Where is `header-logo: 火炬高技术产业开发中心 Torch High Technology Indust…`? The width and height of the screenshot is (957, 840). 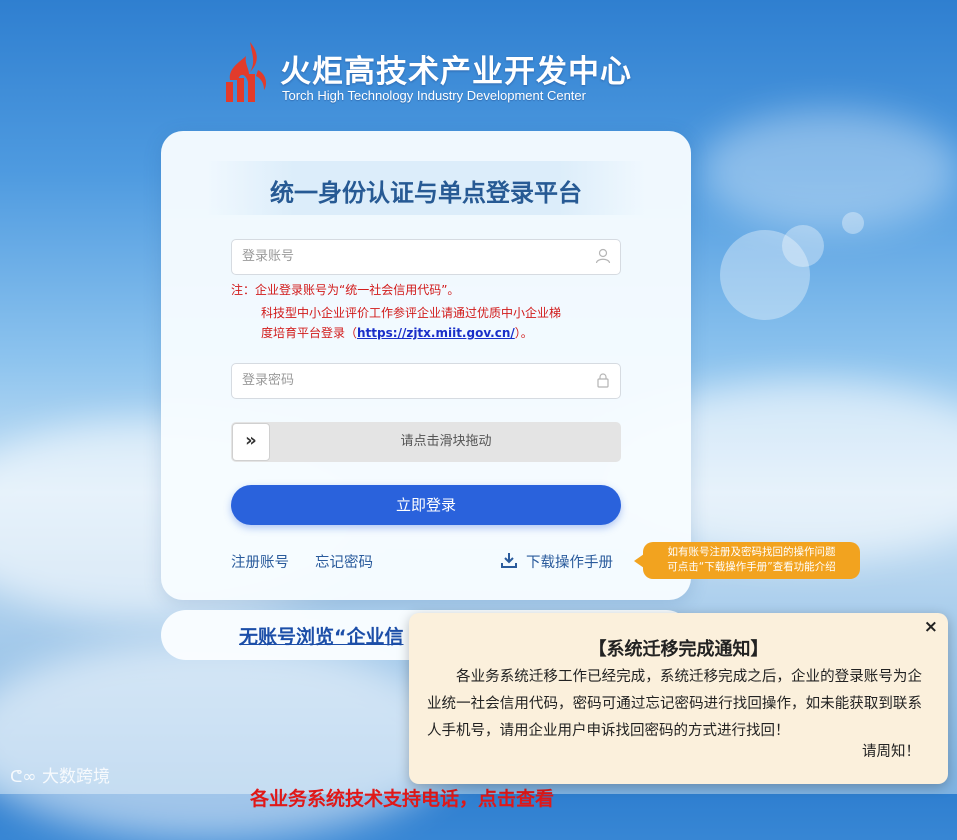
header-logo: 火炬高技术产业开发中心 Torch High Technology Indust… is located at coordinates (430, 75).